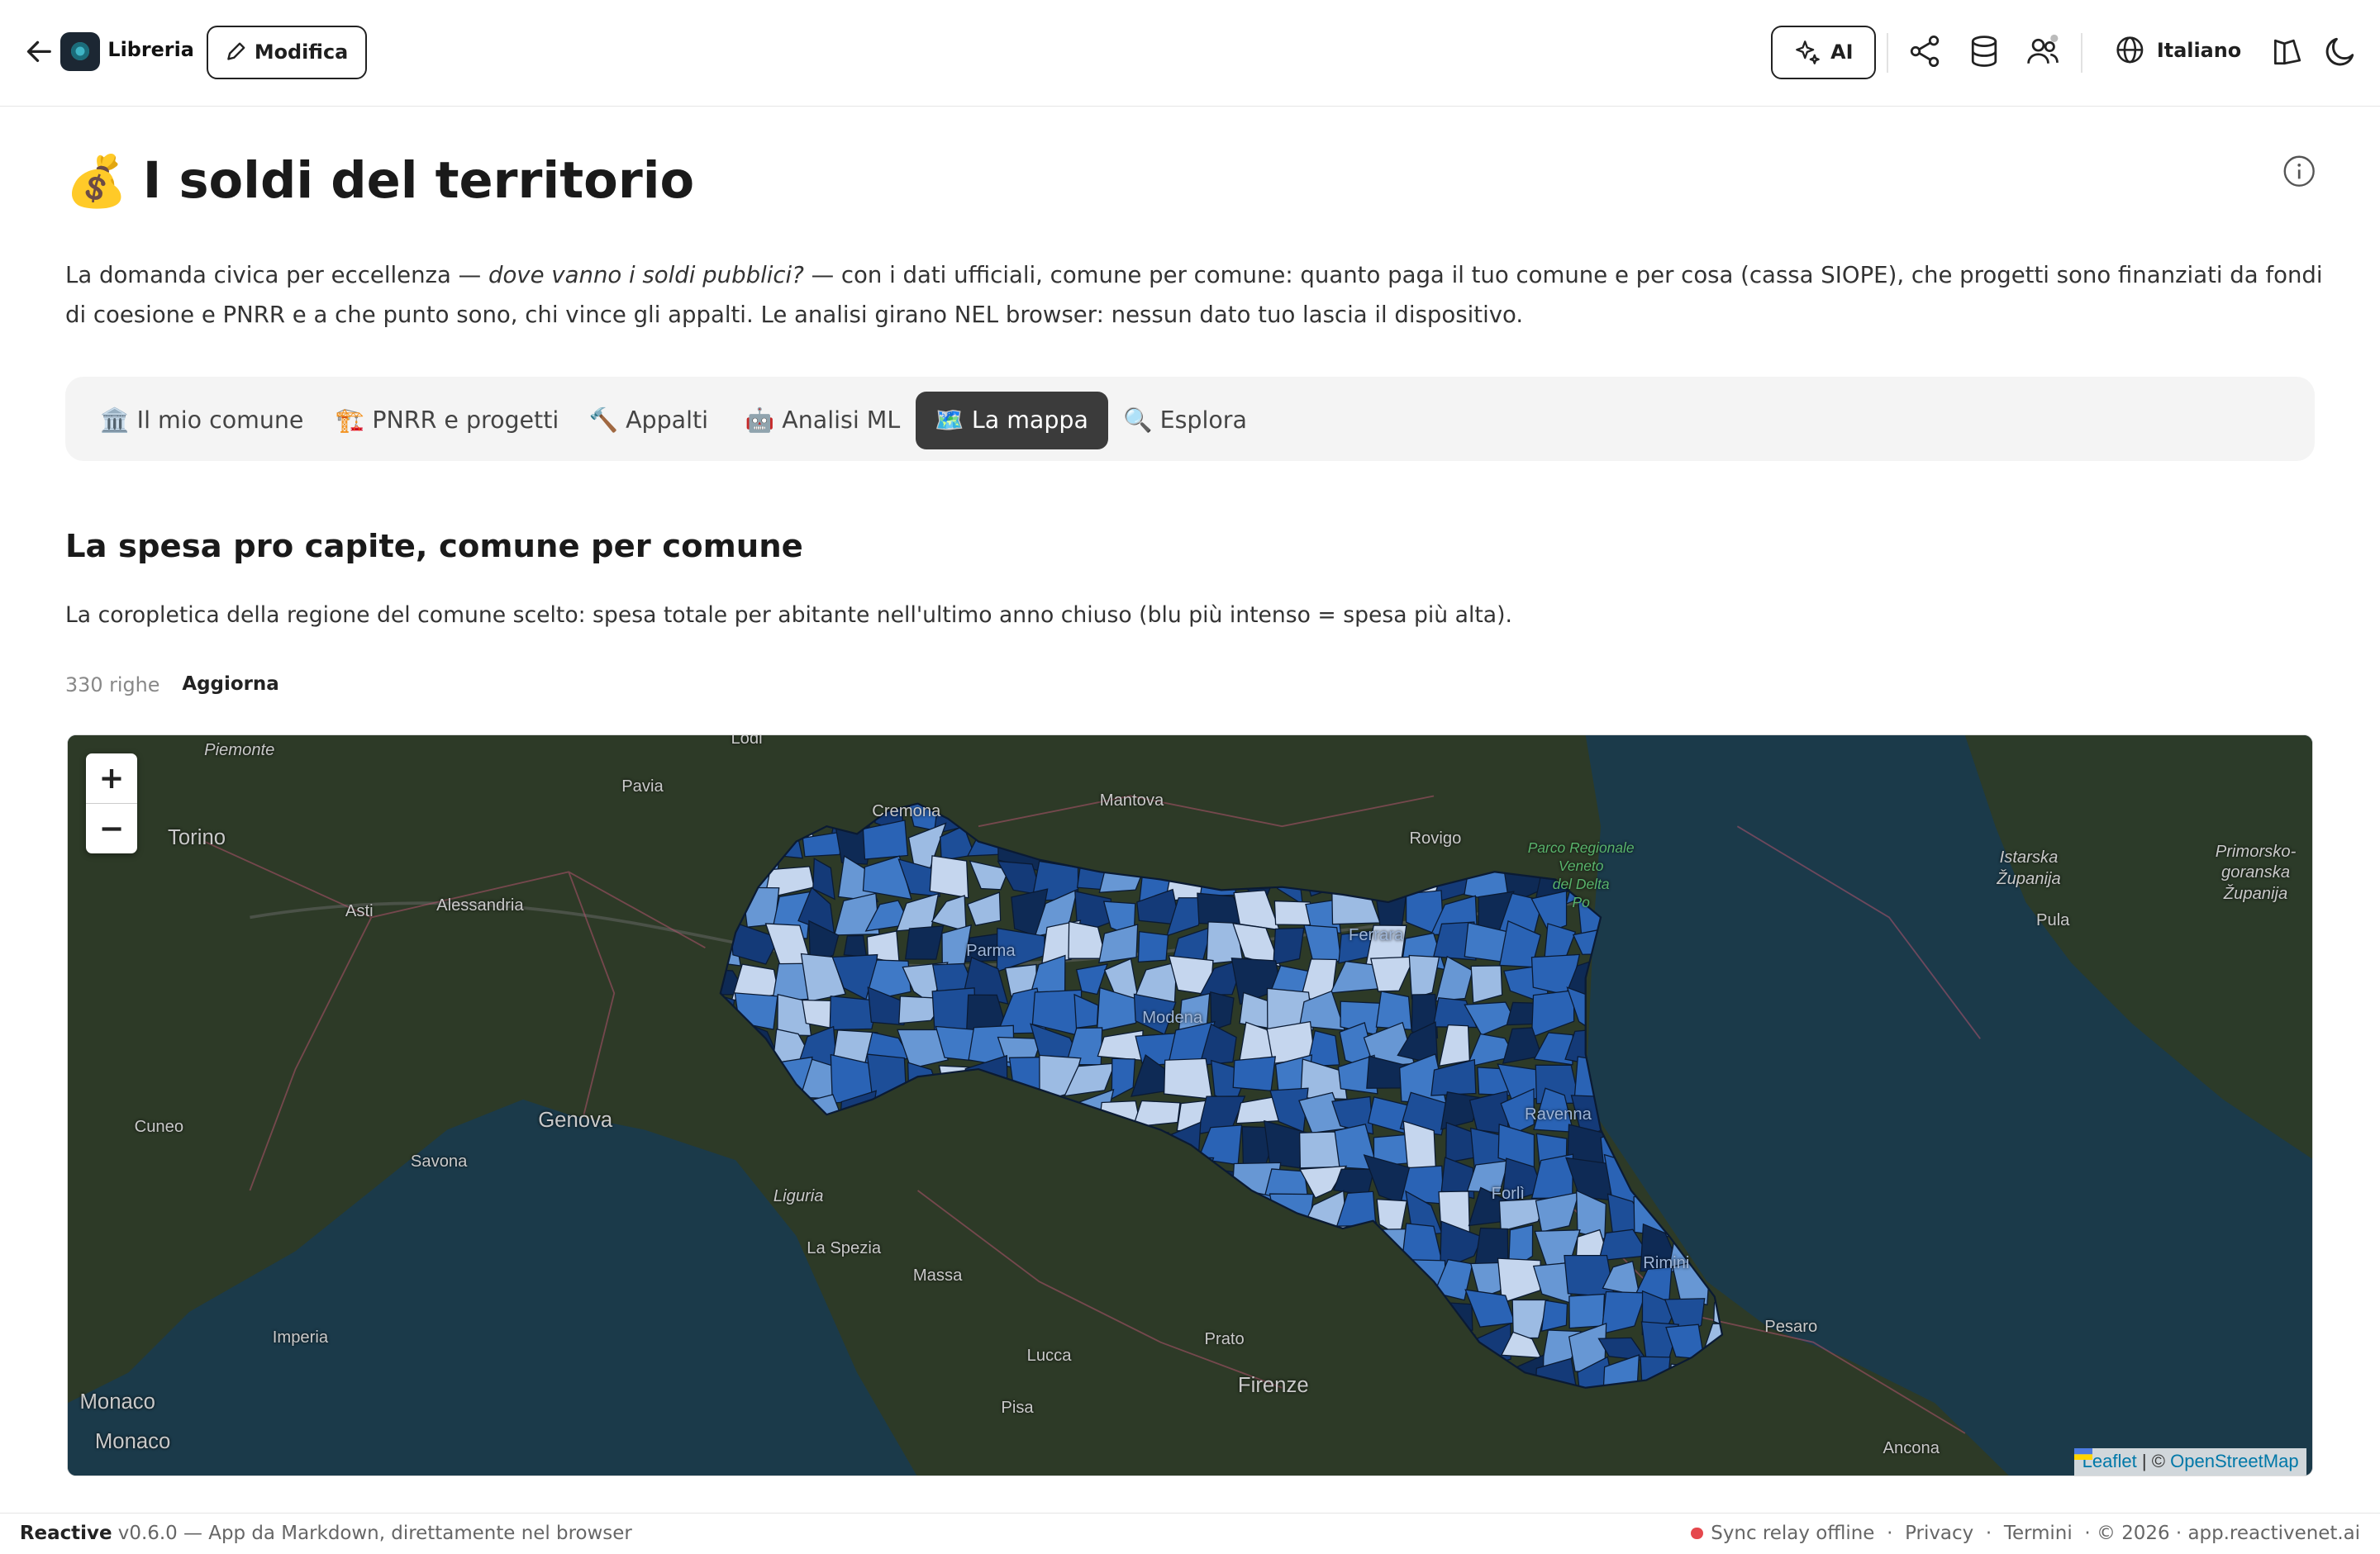 Image resolution: width=2380 pixels, height=1554 pixels. I want to click on map-label-parco-delta-po: Parco Regionale Veneto del Delta Po, so click(1581, 874).